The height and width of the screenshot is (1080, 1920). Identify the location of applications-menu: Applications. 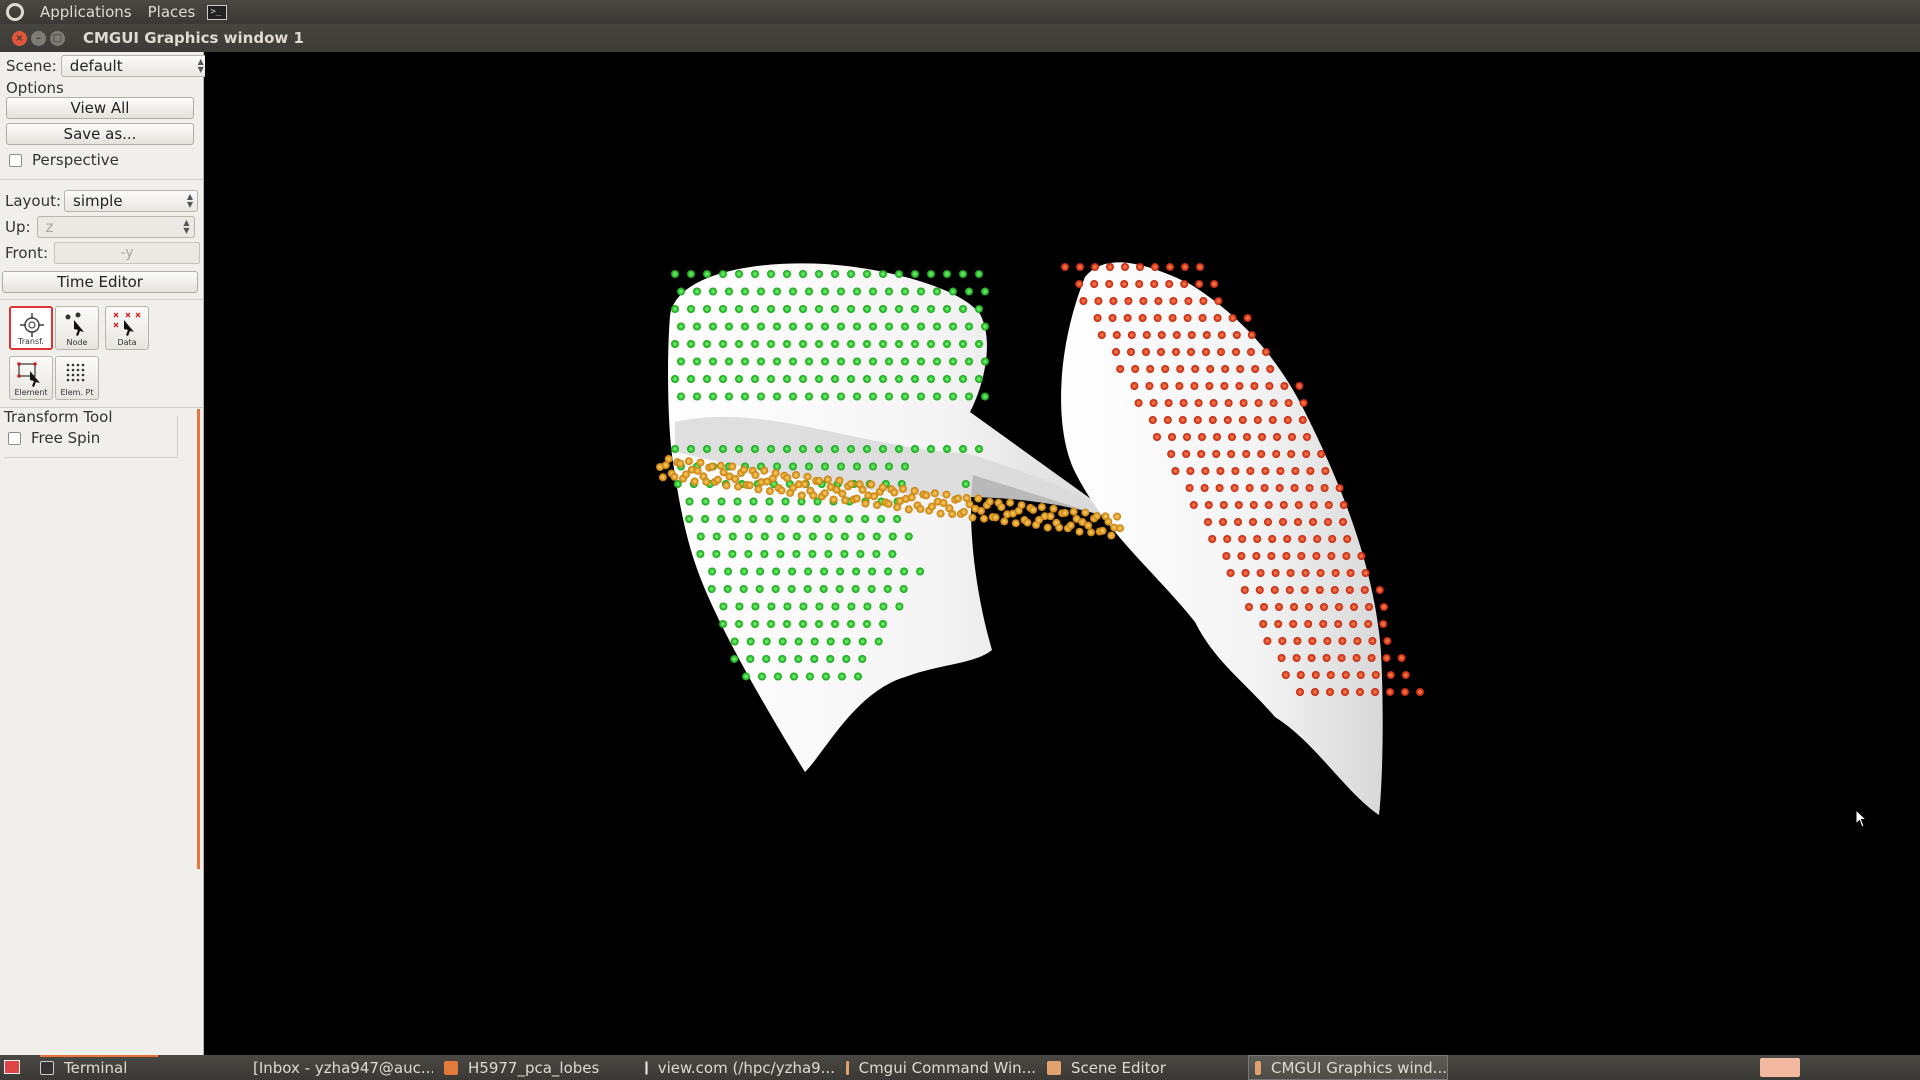
(86, 12).